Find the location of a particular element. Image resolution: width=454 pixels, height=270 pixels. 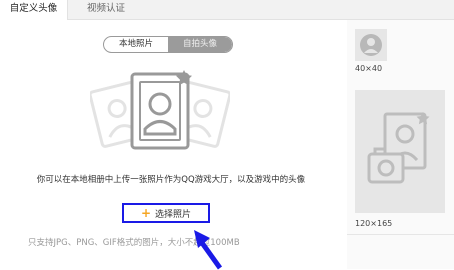

tab-video-verify: 视频认证 is located at coordinates (106, 9).